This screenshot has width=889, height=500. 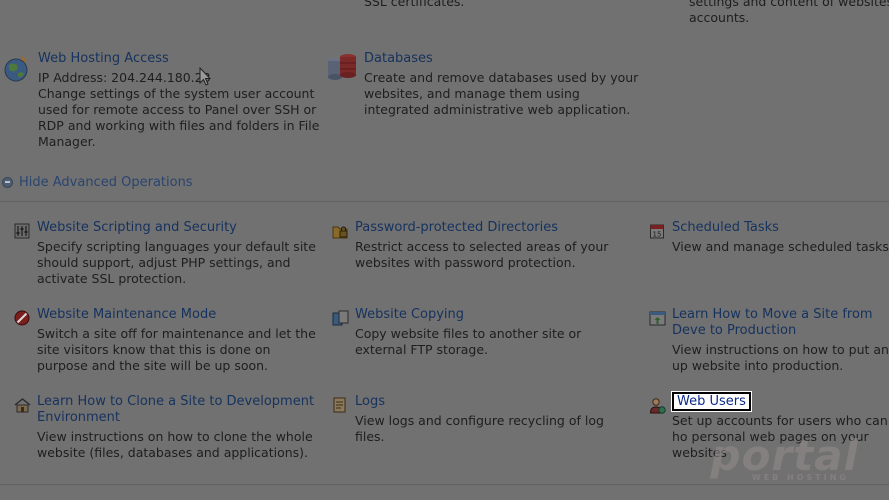 What do you see at coordinates (785, 456) in the screenshot?
I see `portal-watermark-logo: portal WEB HOSTING` at bounding box center [785, 456].